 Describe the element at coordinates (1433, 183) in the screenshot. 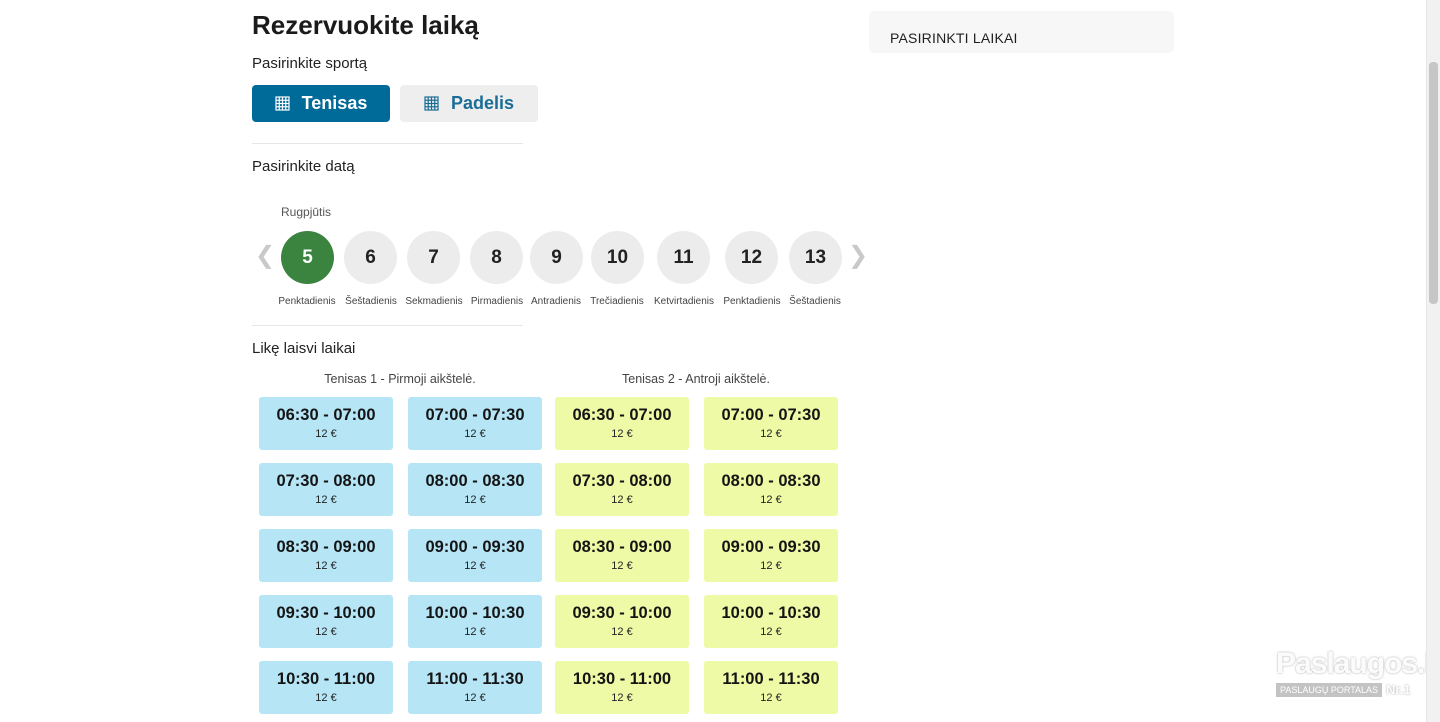

I see `scrollbar-thumb` at that location.